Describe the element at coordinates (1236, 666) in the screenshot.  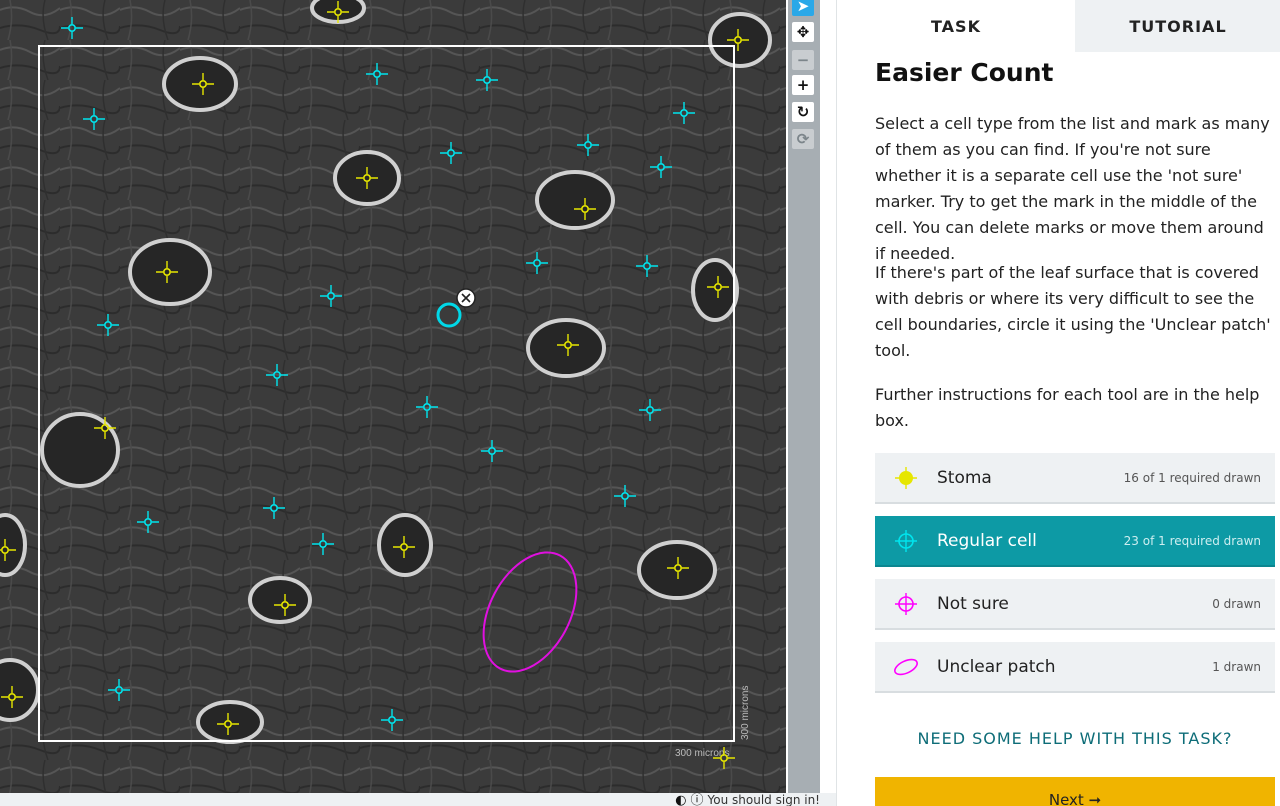
I see `tool-count: 1 drawn` at that location.